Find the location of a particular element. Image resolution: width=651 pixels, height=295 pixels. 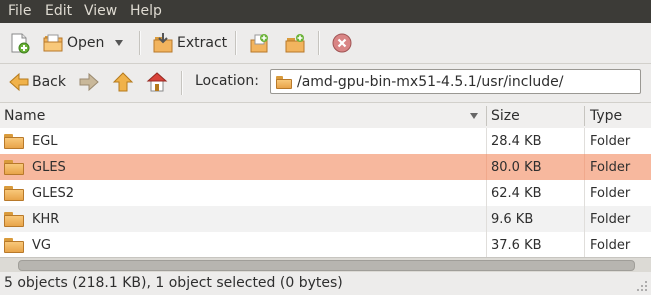

home-button is located at coordinates (157, 82).